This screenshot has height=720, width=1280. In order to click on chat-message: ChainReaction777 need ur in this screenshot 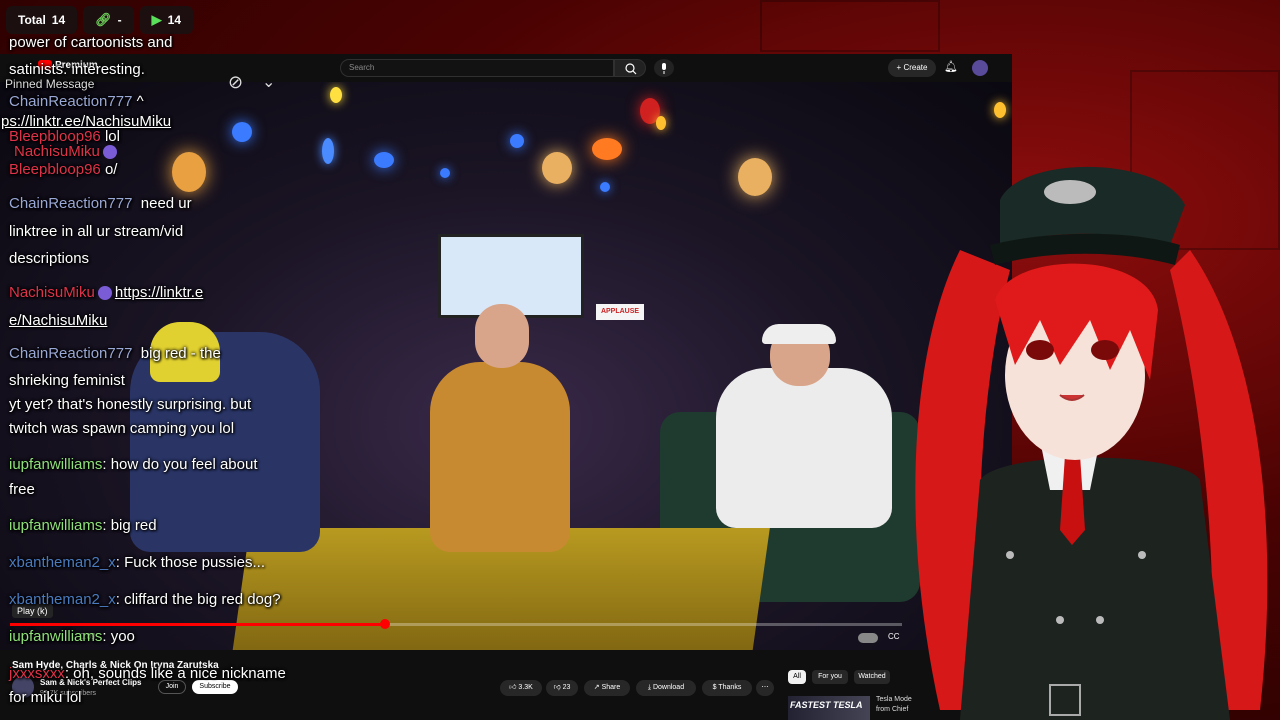, I will do `click(100, 204)`.